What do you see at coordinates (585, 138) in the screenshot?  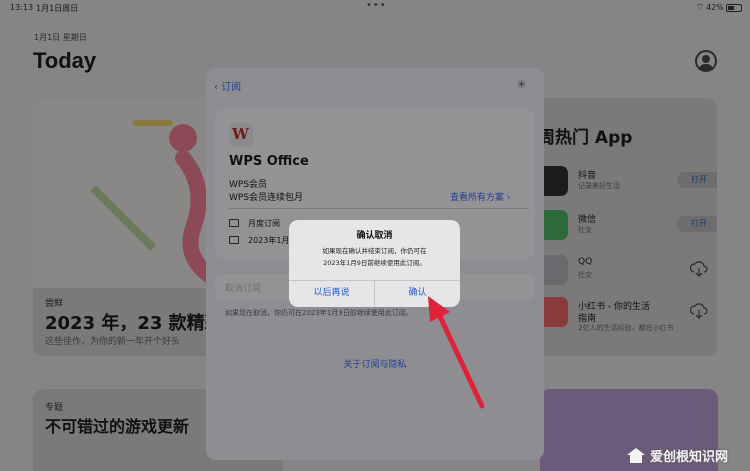 I see `hot-apps-heading: 周热门 App` at bounding box center [585, 138].